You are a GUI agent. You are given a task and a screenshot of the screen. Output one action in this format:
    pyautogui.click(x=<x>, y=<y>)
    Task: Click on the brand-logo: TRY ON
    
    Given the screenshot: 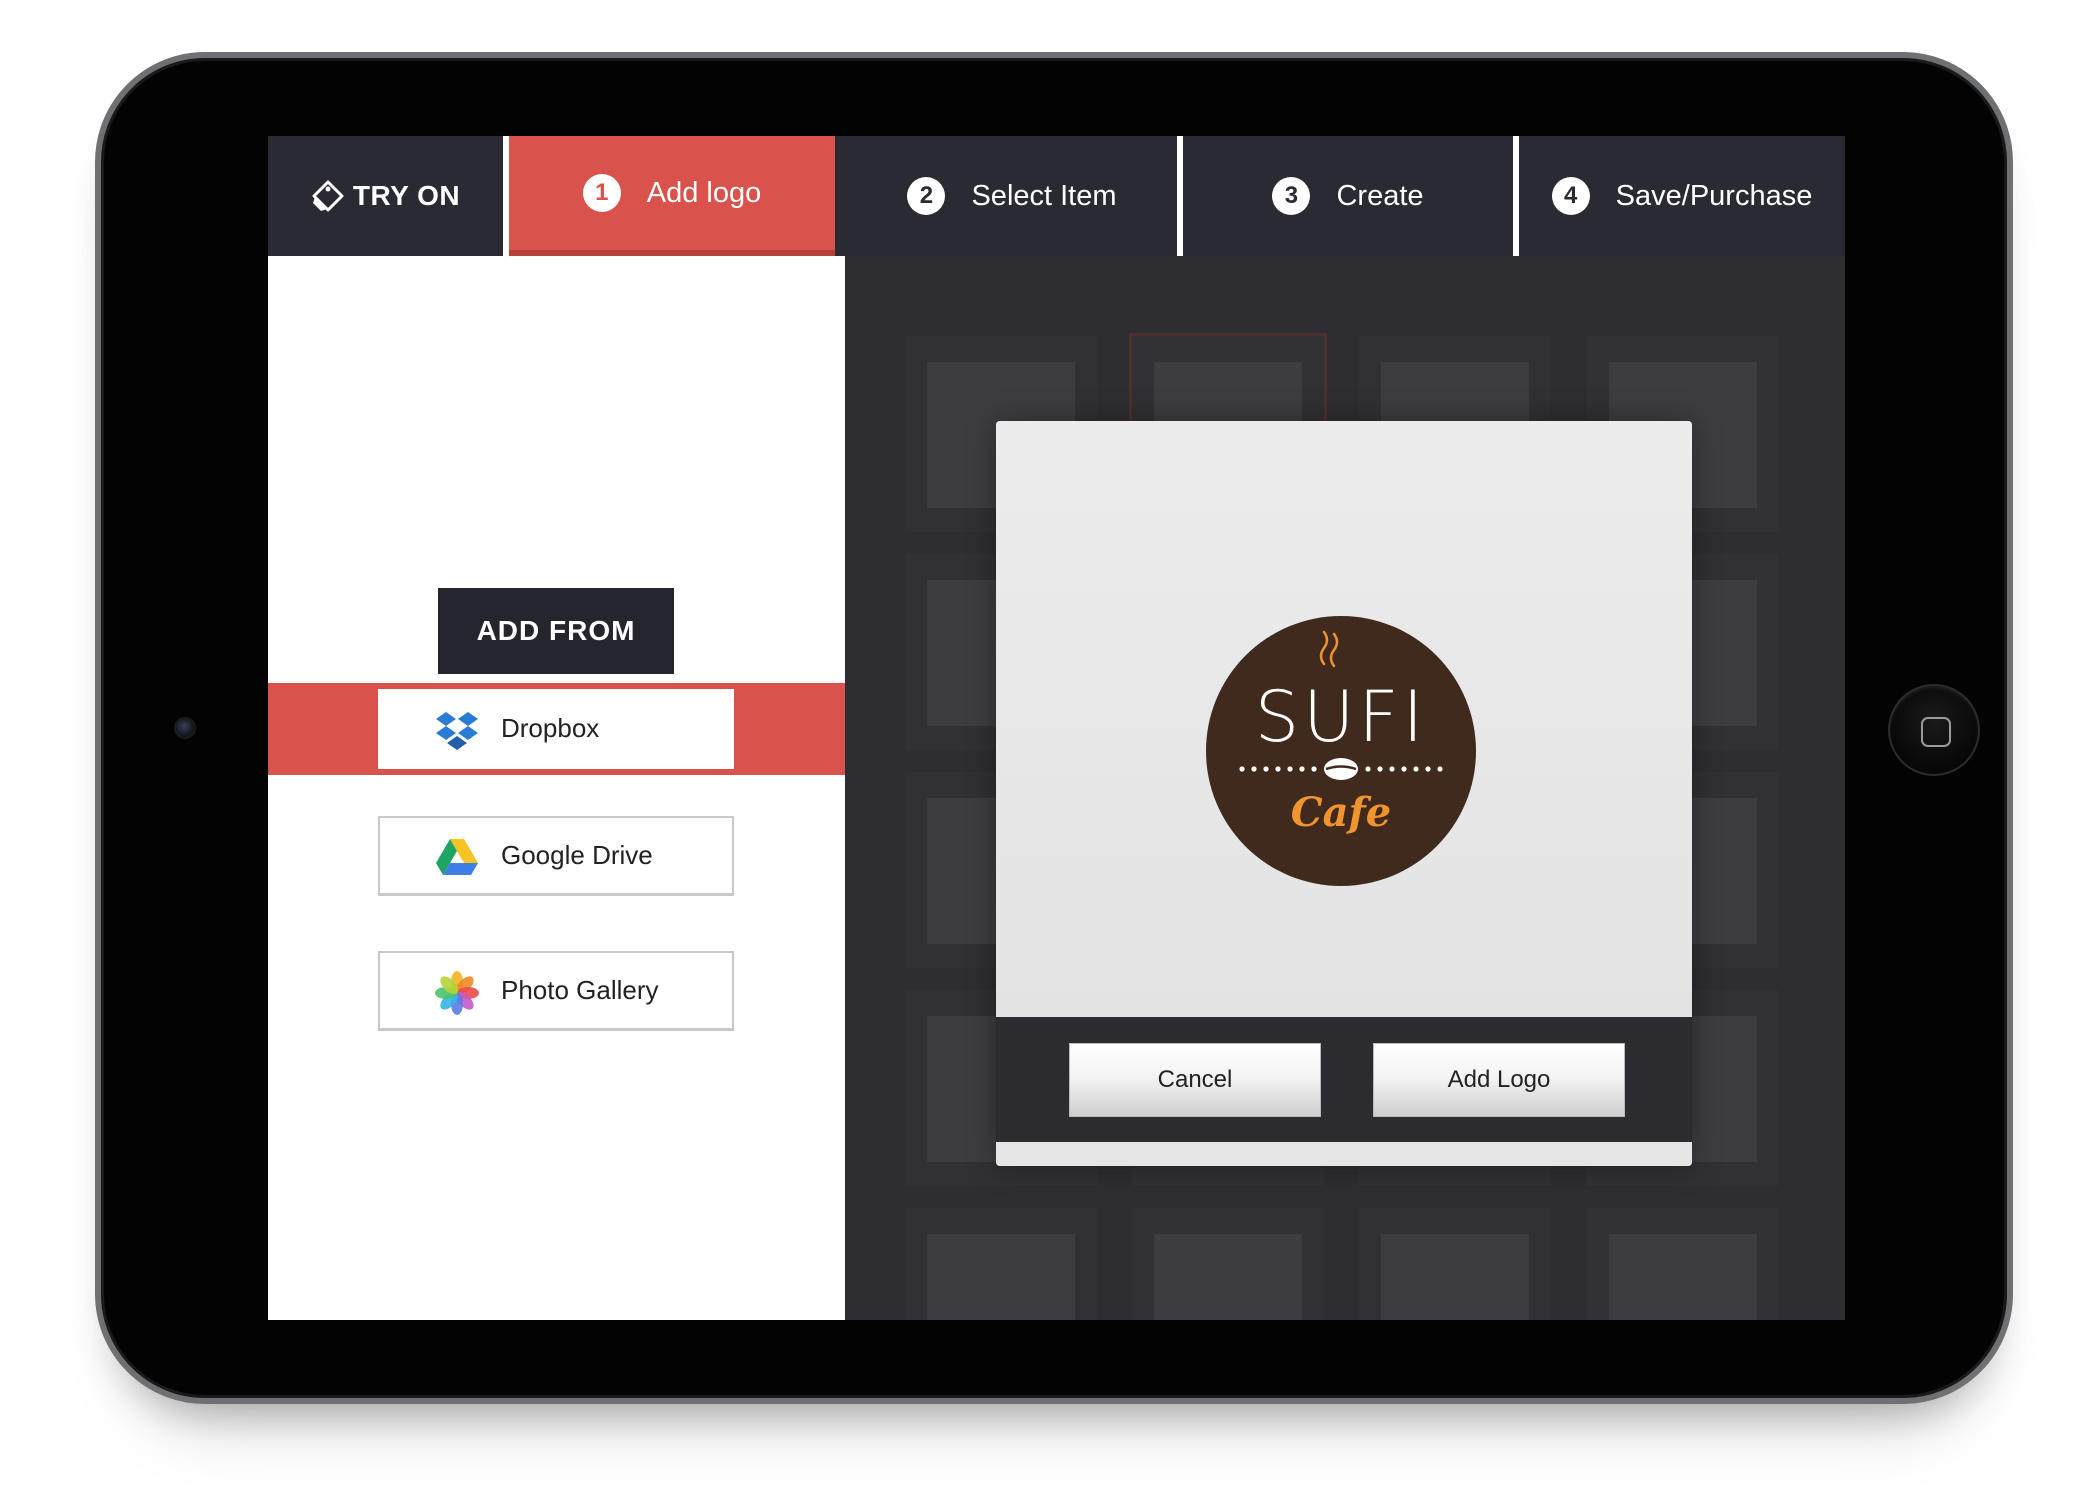 What is the action you would take?
    pyautogui.click(x=385, y=196)
    